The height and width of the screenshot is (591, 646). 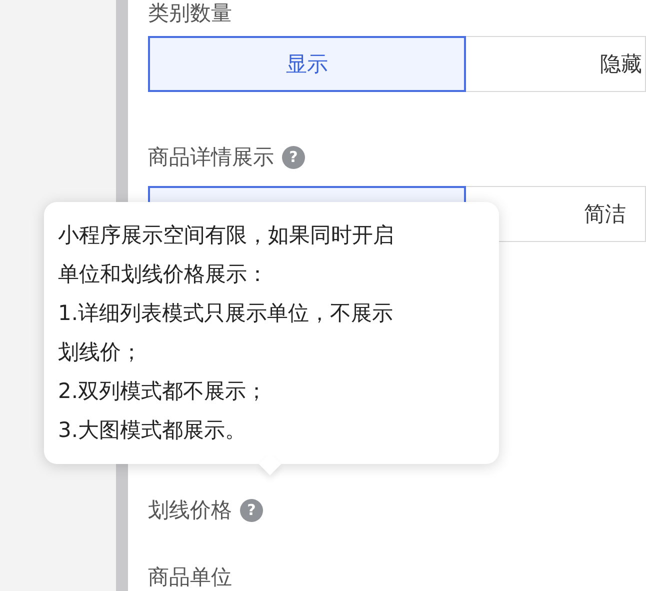 What do you see at coordinates (190, 510) in the screenshot?
I see `field-label: 划线价格` at bounding box center [190, 510].